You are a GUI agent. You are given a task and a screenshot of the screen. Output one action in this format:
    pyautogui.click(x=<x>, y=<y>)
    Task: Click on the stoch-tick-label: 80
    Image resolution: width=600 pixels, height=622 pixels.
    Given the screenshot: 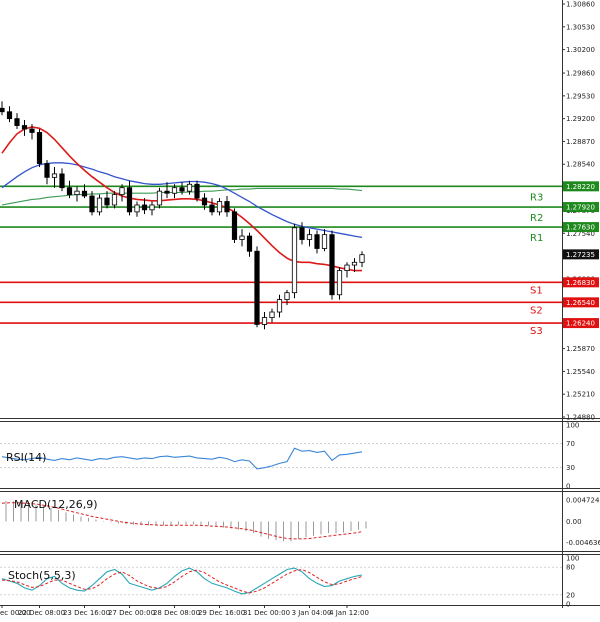 What is the action you would take?
    pyautogui.click(x=570, y=568)
    